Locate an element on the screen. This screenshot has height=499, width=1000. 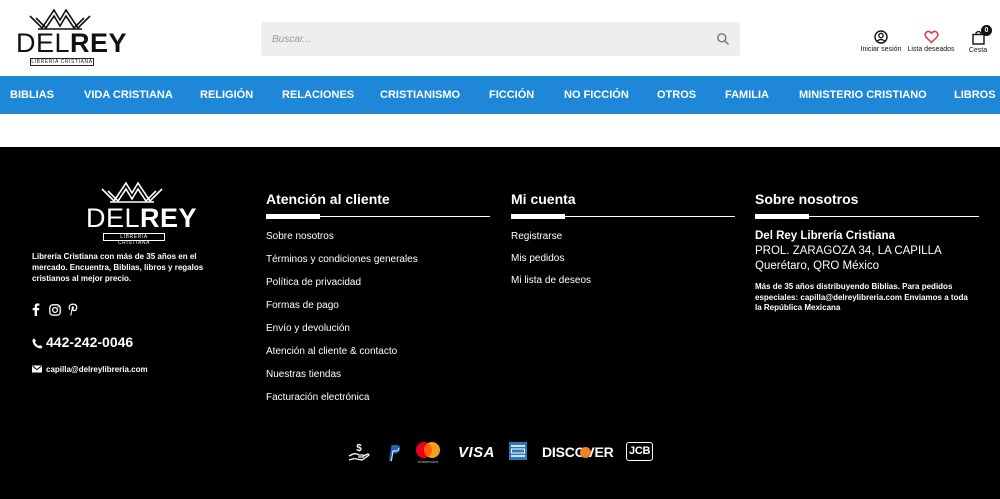
visa-icon: VISA is located at coordinates (476, 455).